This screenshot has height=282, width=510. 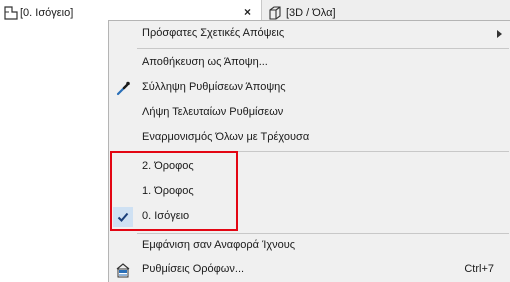 I want to click on close-icon: ×, so click(x=247, y=12).